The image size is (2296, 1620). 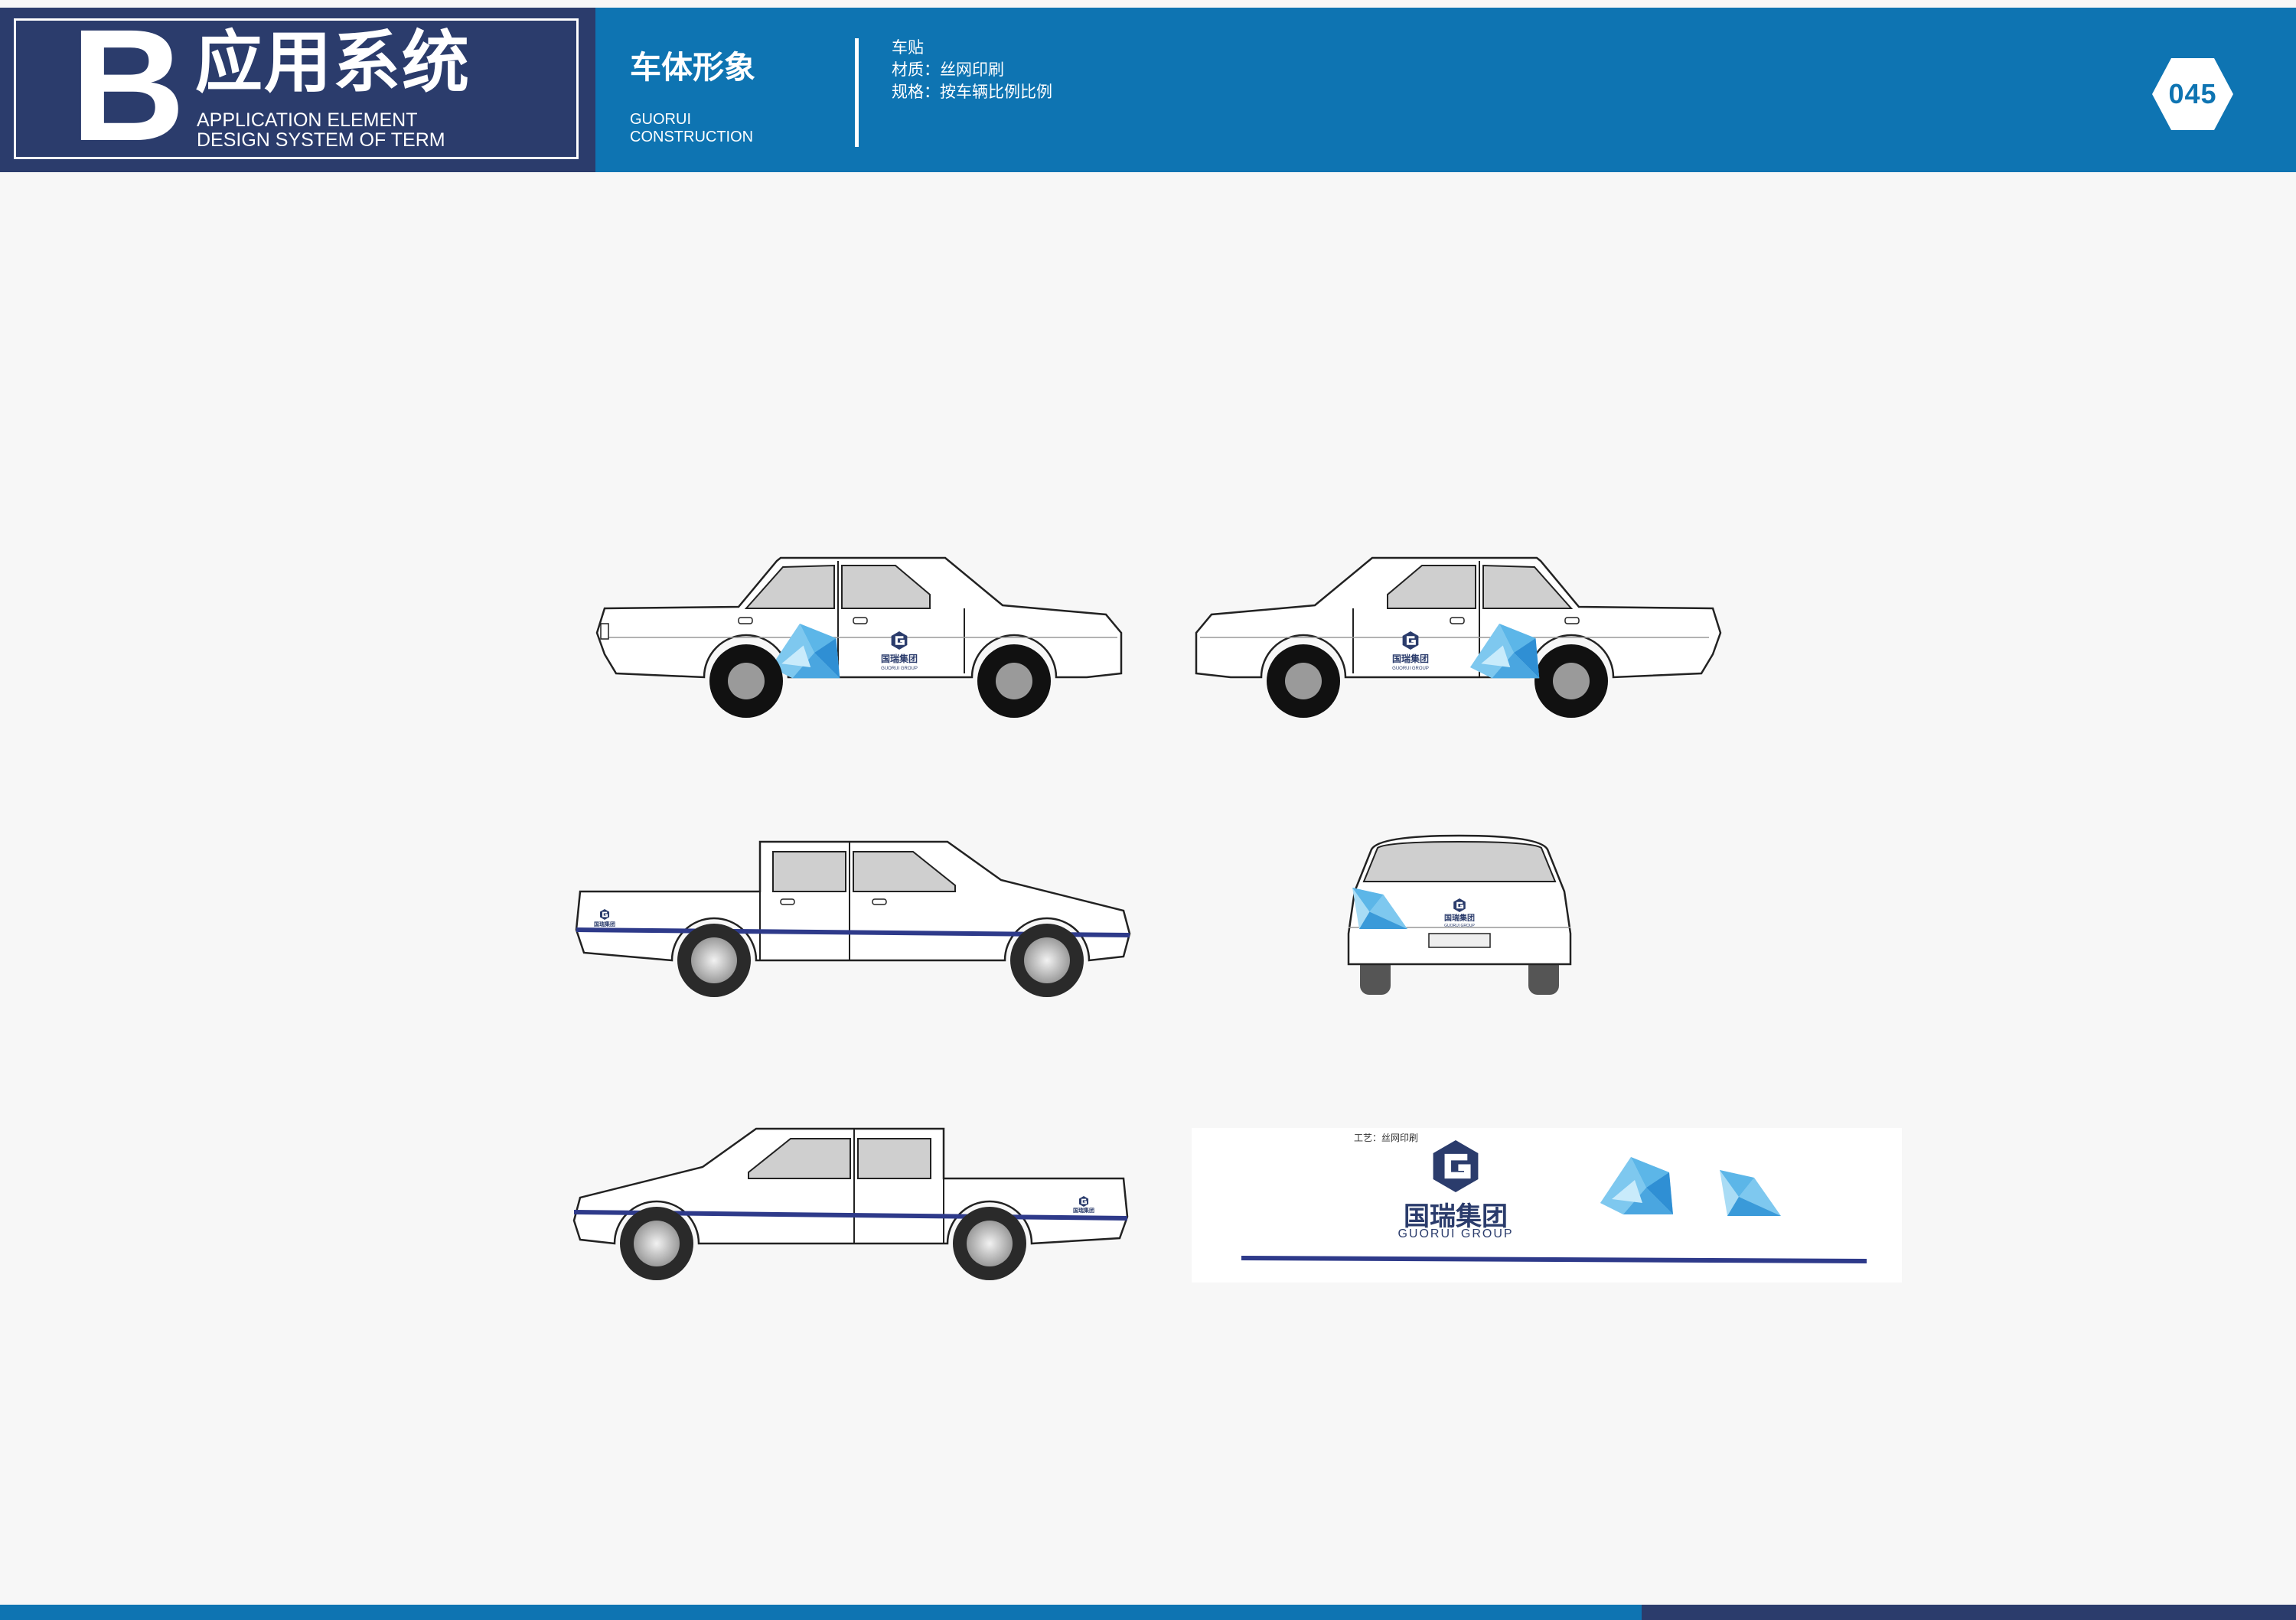 What do you see at coordinates (1386, 1138) in the screenshot?
I see `process-note: 工艺：丝网印刷` at bounding box center [1386, 1138].